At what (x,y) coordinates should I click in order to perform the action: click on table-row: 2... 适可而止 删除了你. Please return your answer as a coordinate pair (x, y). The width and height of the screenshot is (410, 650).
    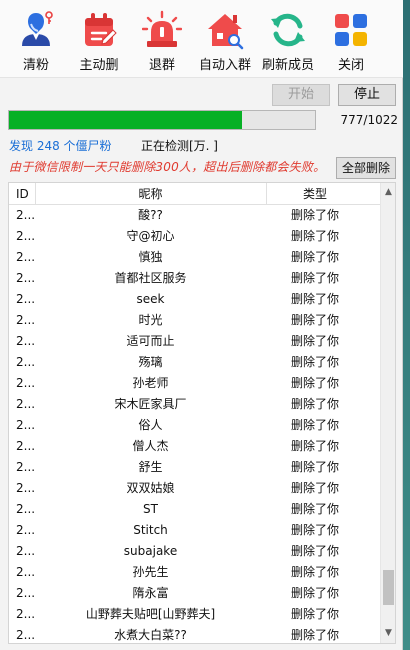
    Looking at the image, I should click on (195, 341).